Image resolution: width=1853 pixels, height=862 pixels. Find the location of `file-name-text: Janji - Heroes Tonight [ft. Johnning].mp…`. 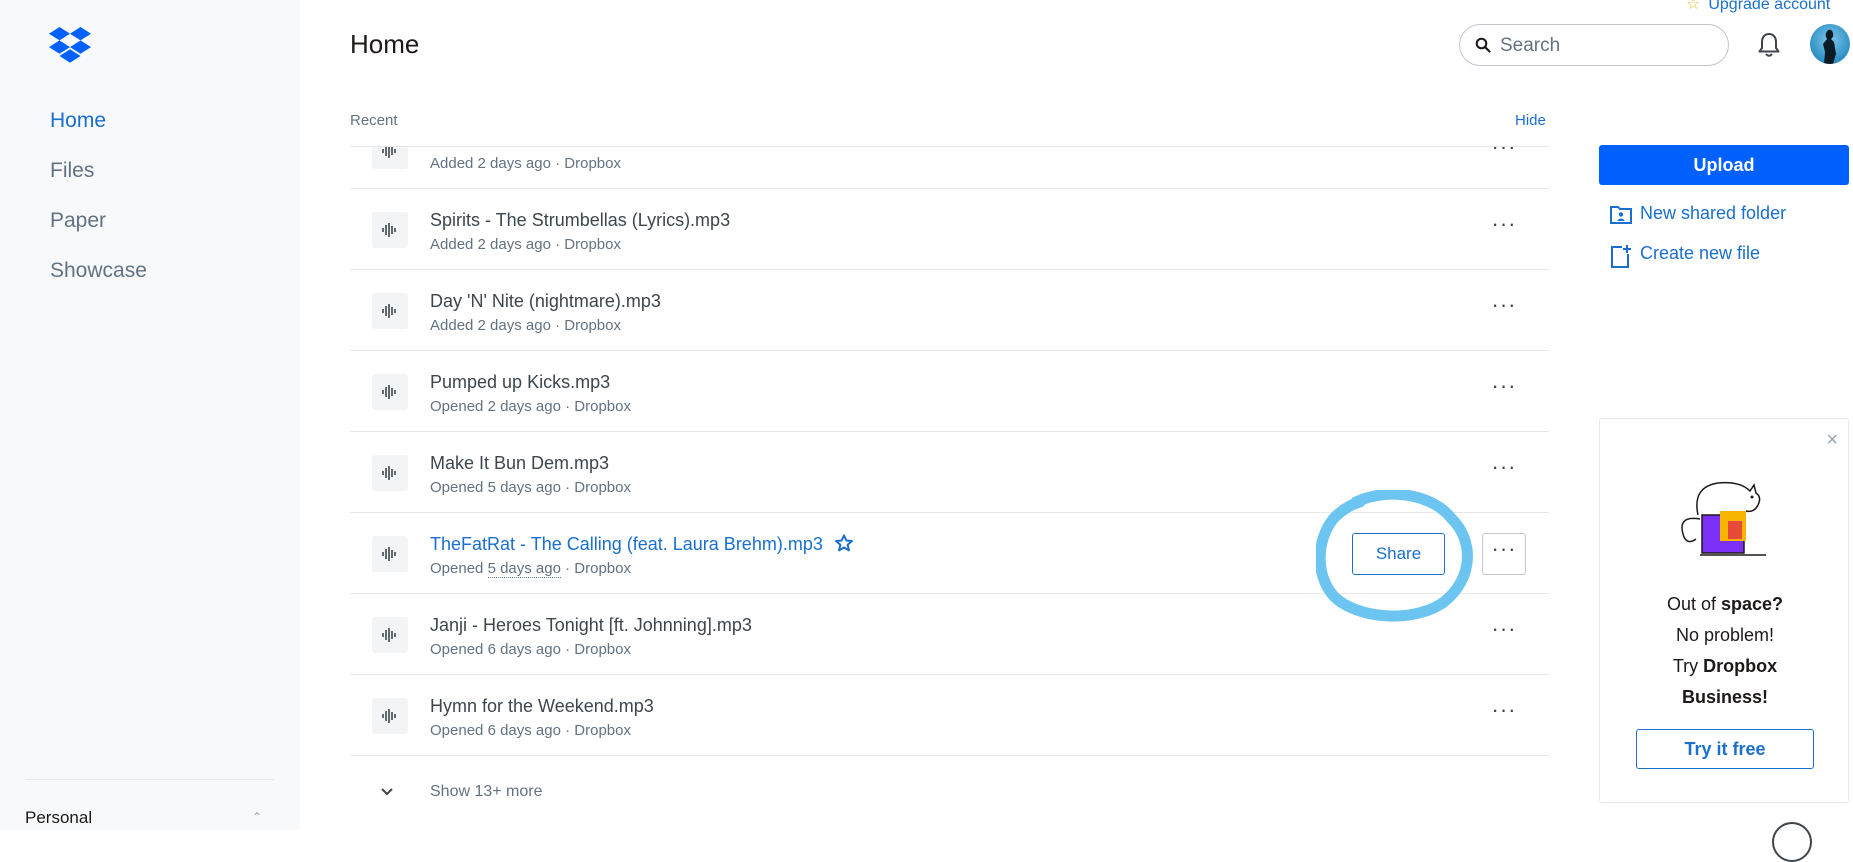

file-name-text: Janji - Heroes Tonight [ft. Johnning].mp… is located at coordinates (591, 625).